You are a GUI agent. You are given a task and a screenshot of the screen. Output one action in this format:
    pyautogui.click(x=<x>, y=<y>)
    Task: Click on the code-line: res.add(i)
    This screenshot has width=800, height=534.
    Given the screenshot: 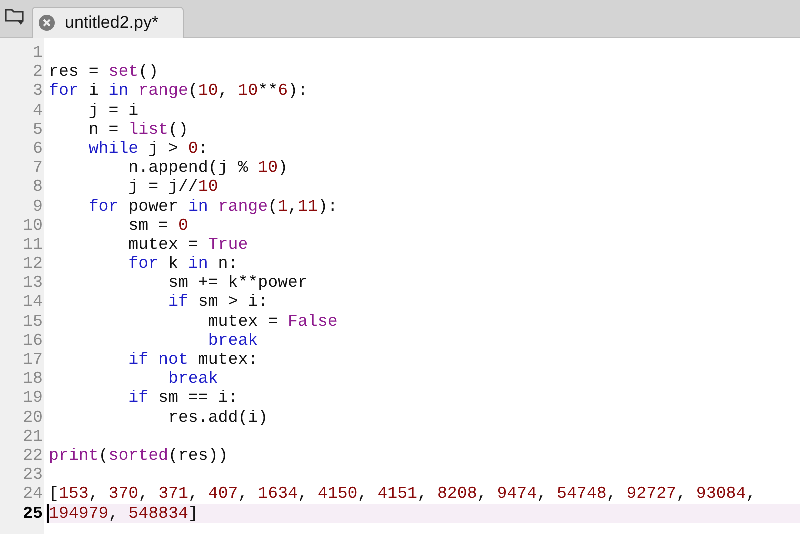 What is the action you would take?
    pyautogui.click(x=217, y=417)
    